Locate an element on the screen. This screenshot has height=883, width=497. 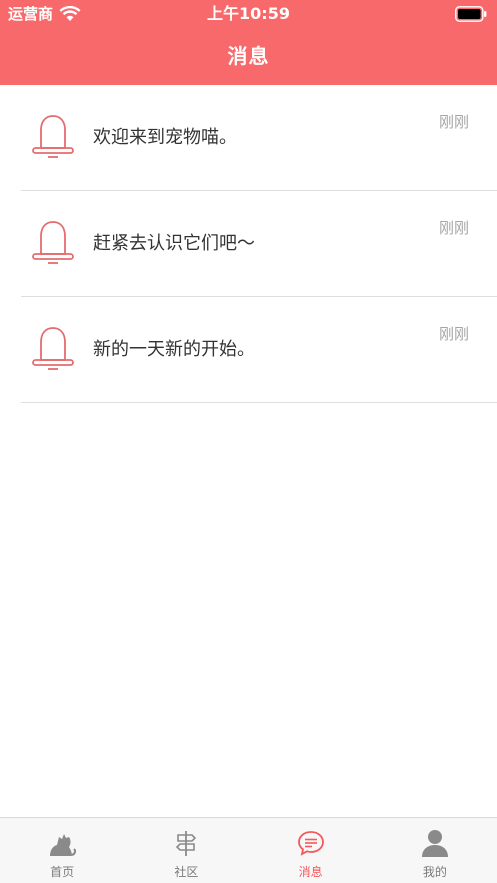
tab-label: 社区 is located at coordinates (186, 872).